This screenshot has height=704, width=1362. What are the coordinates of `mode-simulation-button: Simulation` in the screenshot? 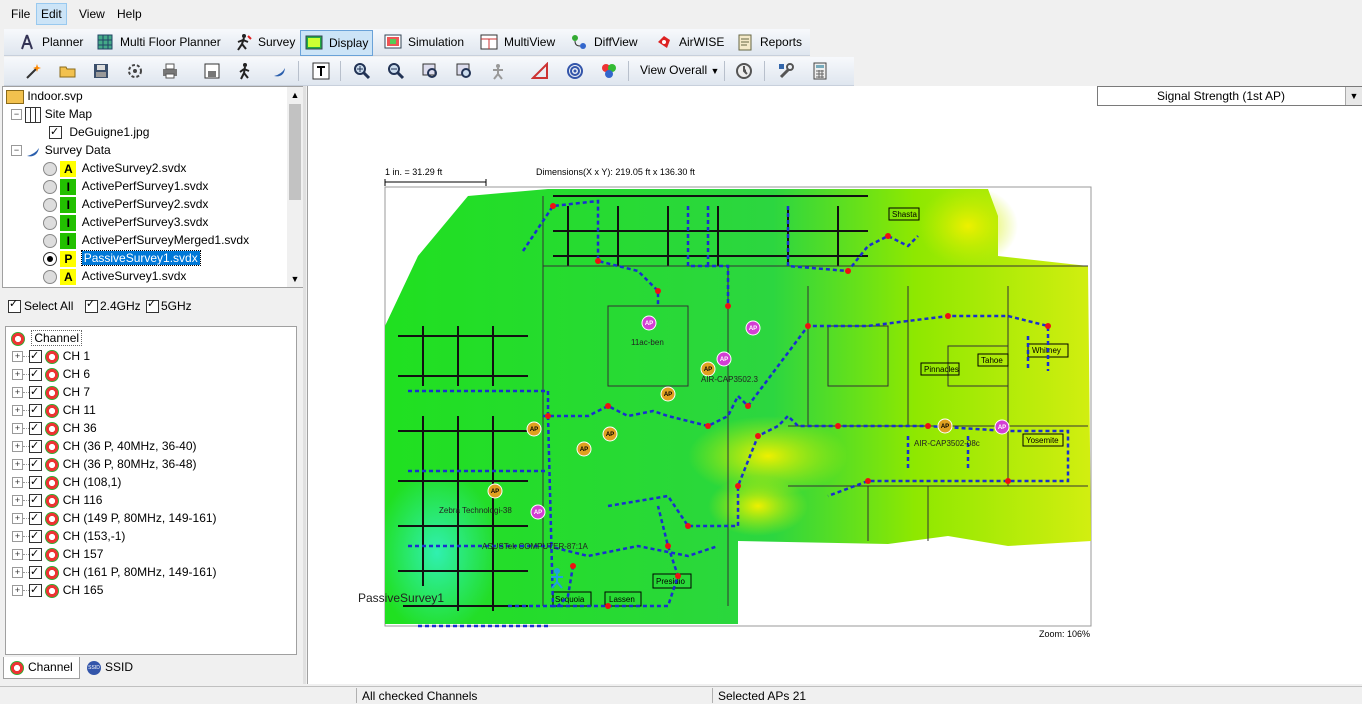 It's located at (424, 42).